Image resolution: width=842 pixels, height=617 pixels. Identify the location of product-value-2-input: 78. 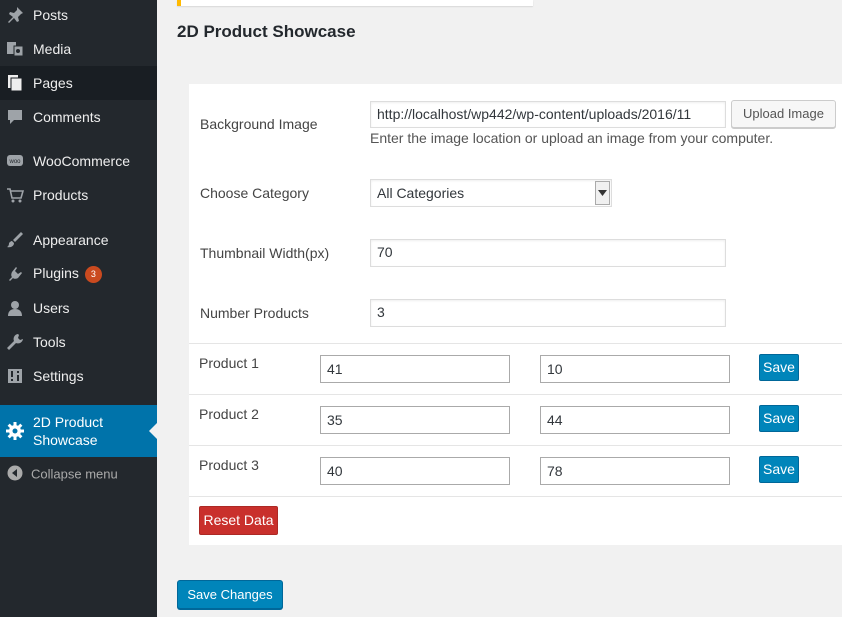
(635, 471).